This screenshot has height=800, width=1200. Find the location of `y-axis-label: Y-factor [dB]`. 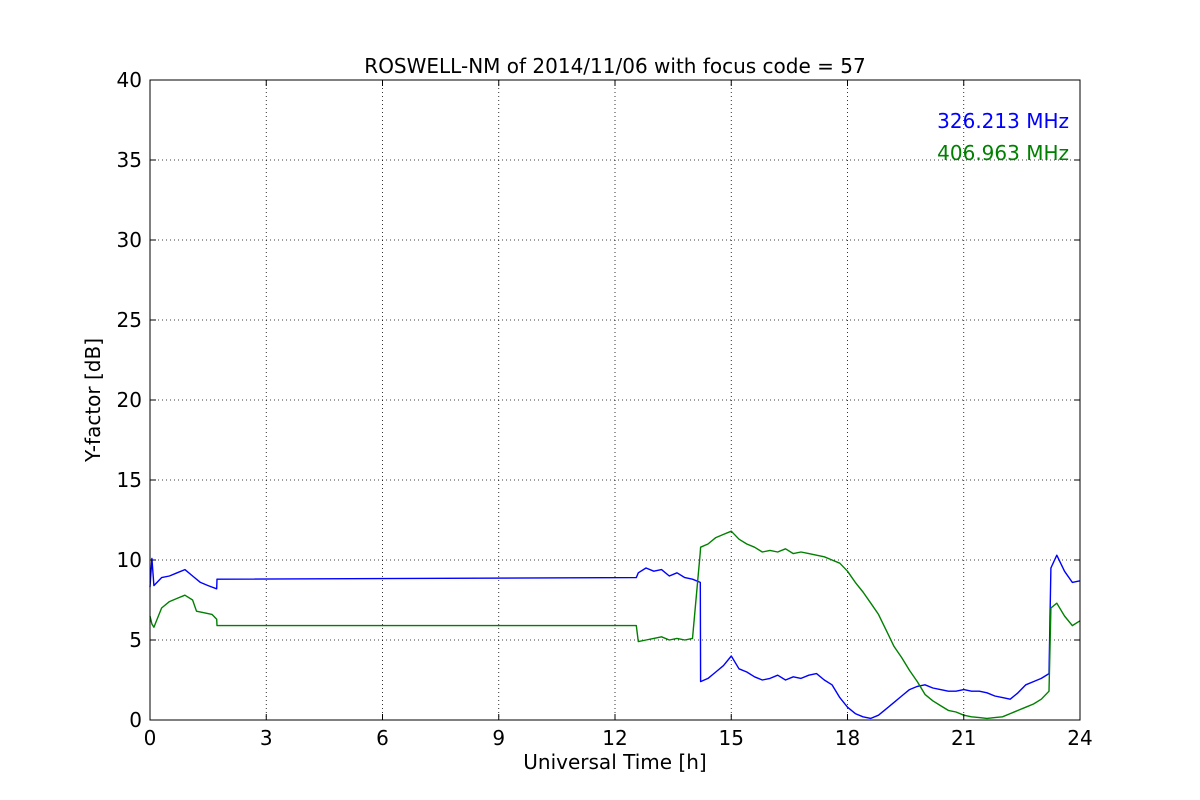

y-axis-label: Y-factor [dB] is located at coordinates (93, 400).